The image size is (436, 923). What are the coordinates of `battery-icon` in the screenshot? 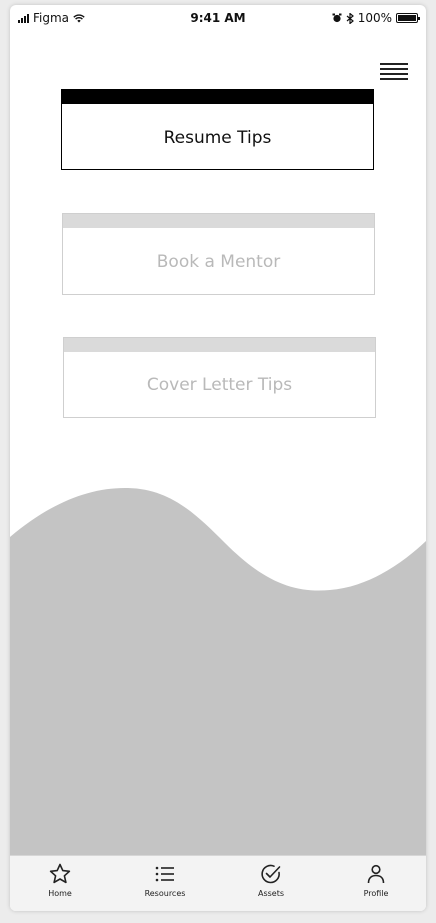 It's located at (408, 18).